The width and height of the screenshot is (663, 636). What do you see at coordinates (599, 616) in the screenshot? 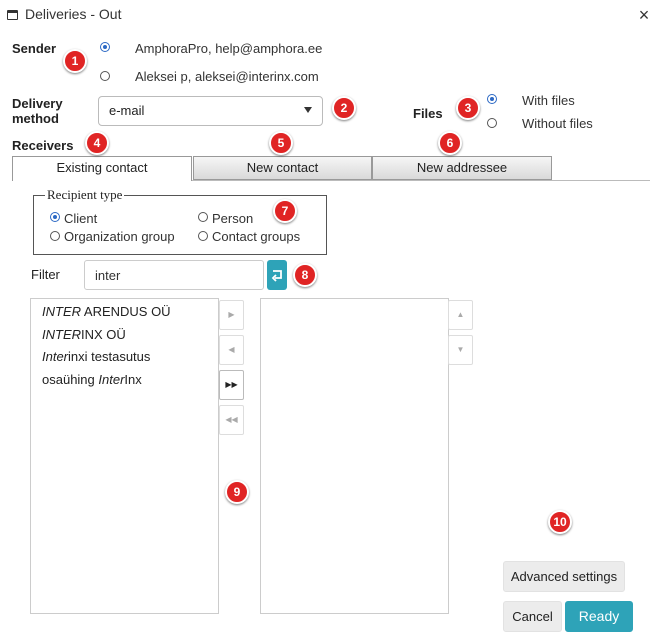
I see `ready-button: Ready` at bounding box center [599, 616].